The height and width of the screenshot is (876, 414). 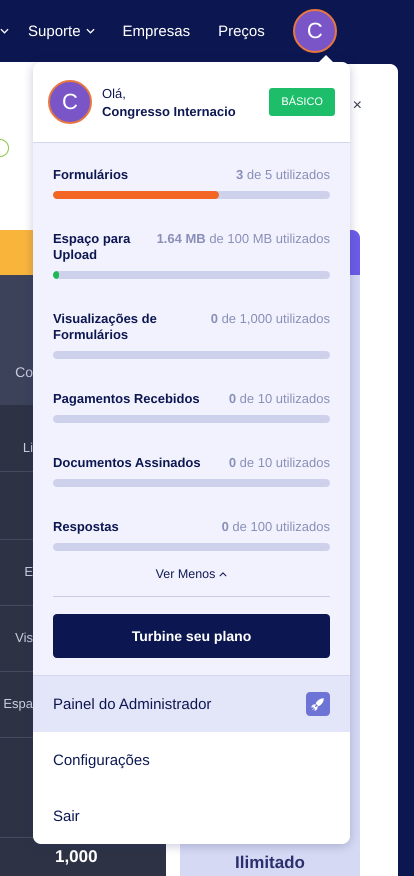 What do you see at coordinates (23, 372) in the screenshot?
I see `column-label: Co` at bounding box center [23, 372].